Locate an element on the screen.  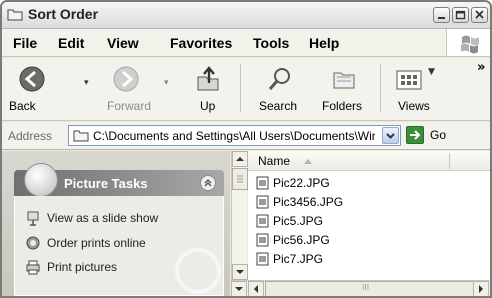
close-button is located at coordinates (479, 15).